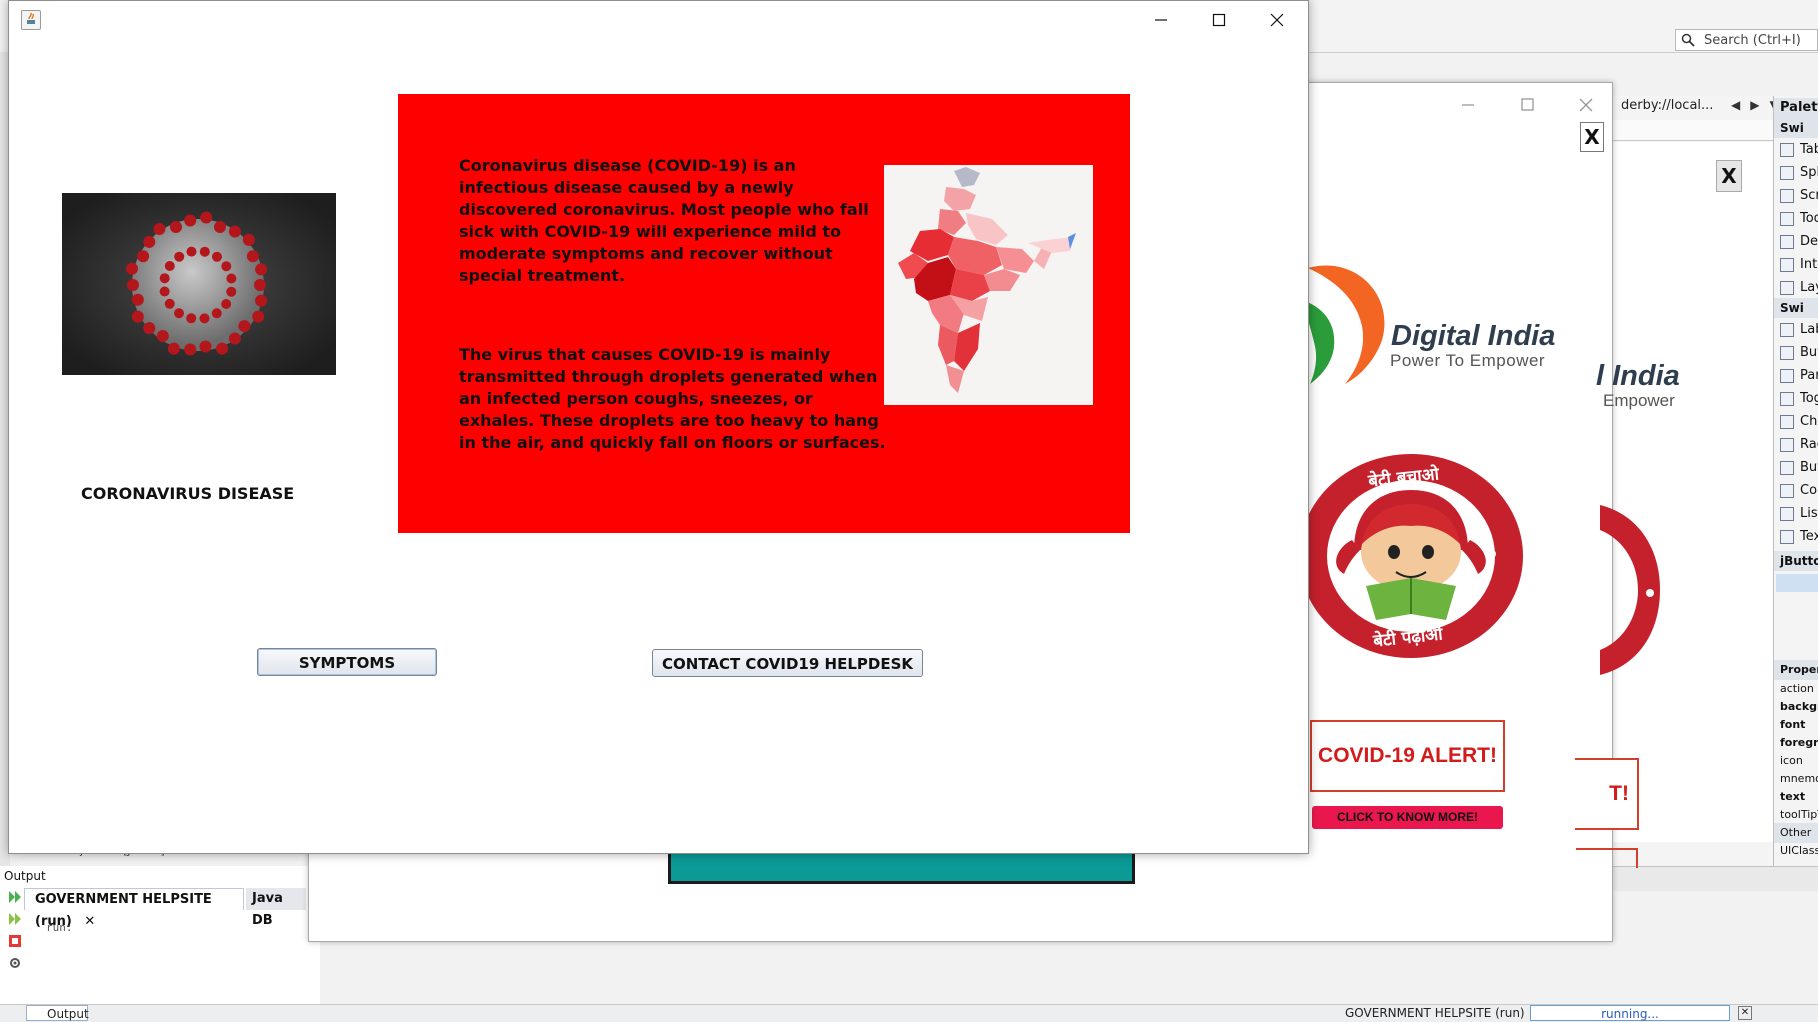  I want to click on property-row: action, so click(1799, 689).